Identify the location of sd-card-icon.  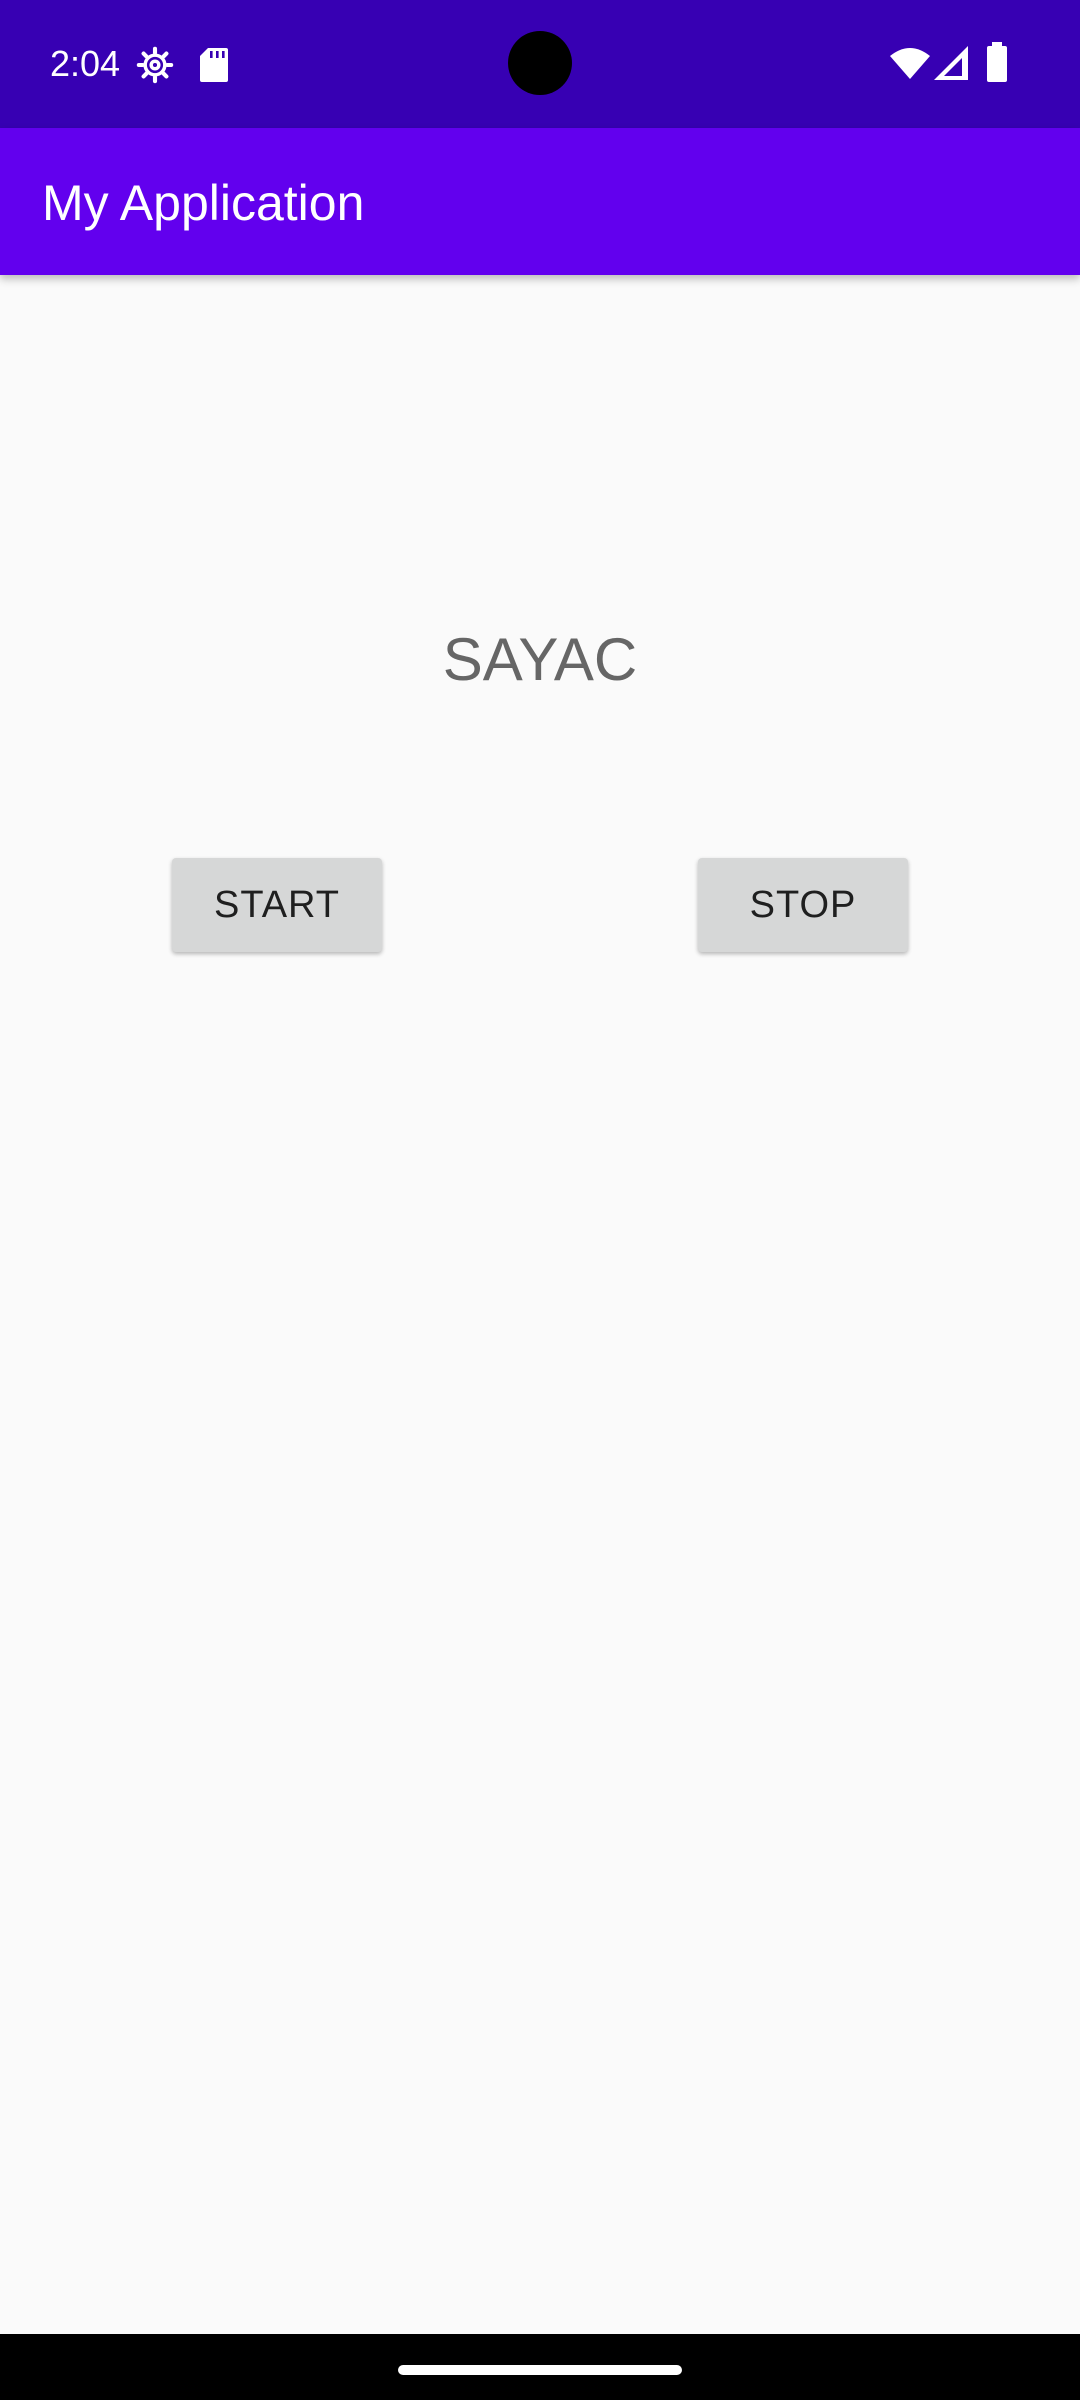
(214, 65).